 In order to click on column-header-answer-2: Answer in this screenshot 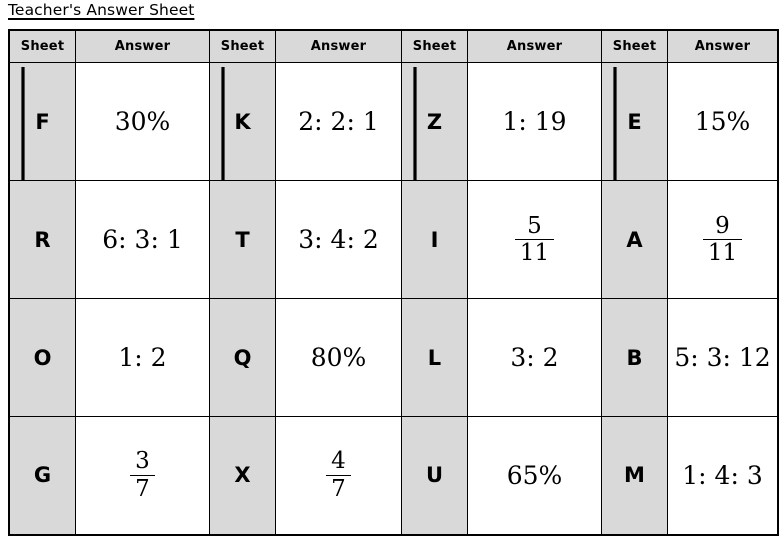, I will do `click(338, 46)`.